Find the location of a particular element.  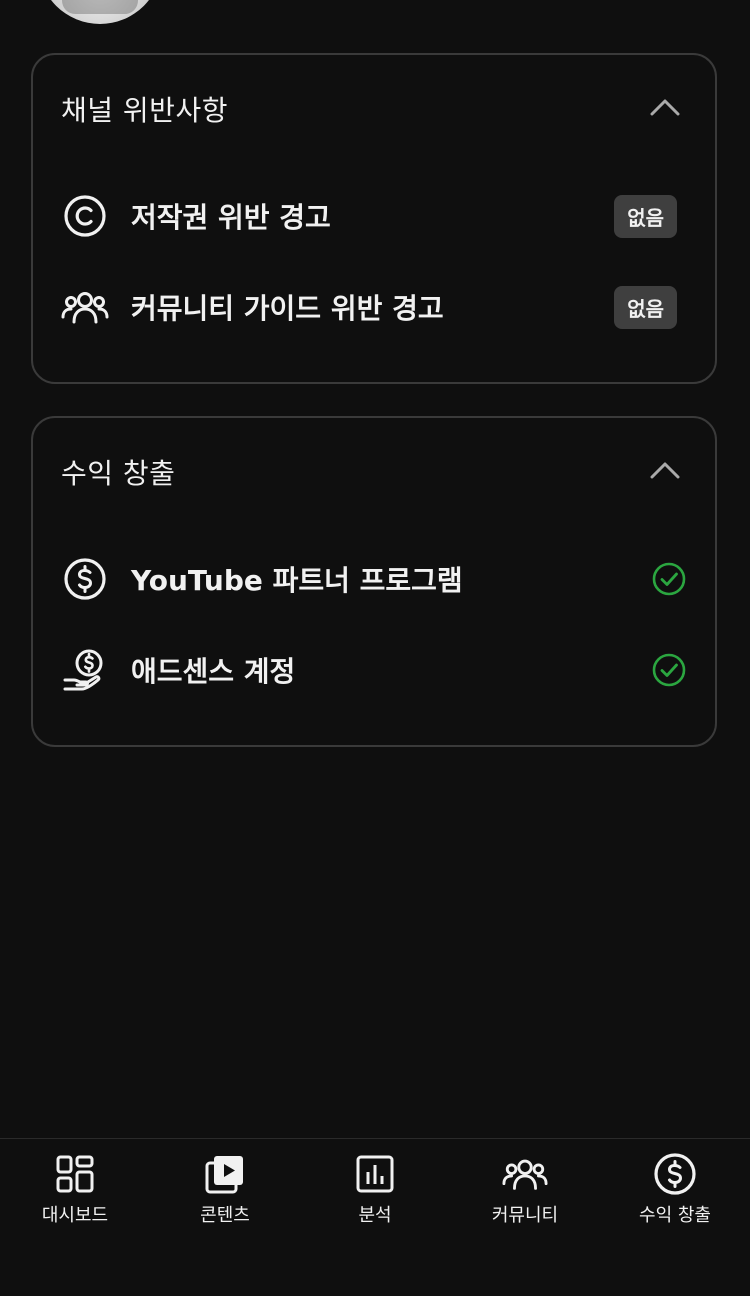

adsense-account-label: 애드센스 계정 is located at coordinates (213, 671).